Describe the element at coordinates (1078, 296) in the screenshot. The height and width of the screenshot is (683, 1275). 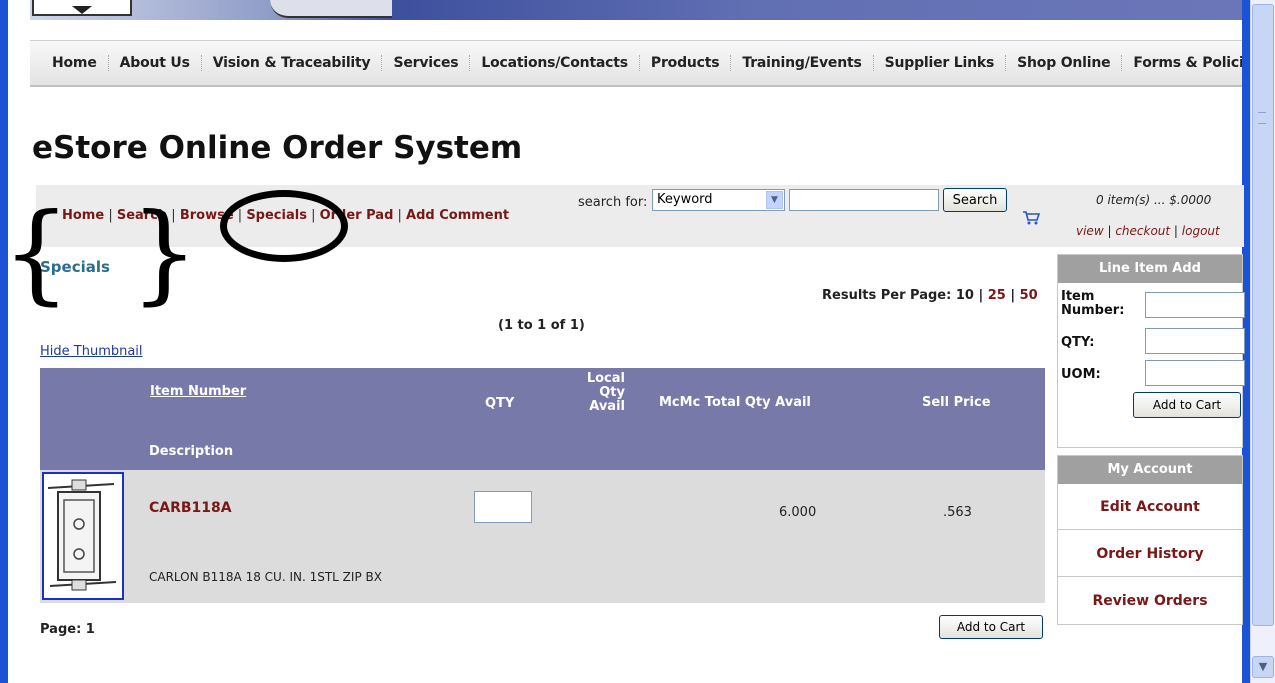
I see `item-number-label-line1: Item` at that location.